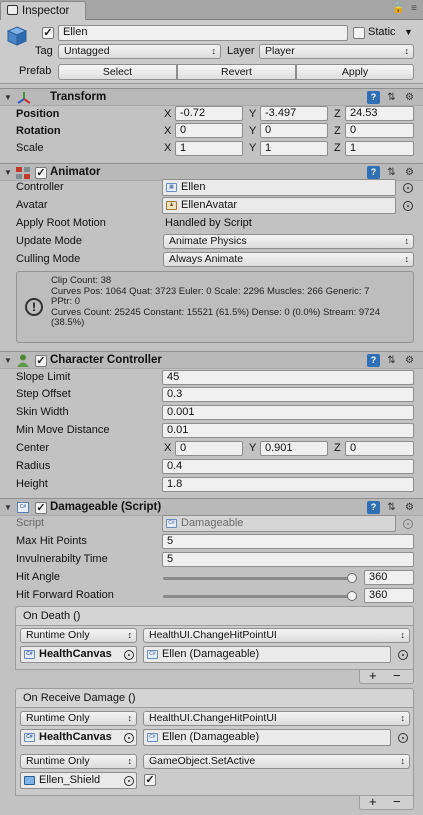 The width and height of the screenshot is (423, 815). Describe the element at coordinates (398, 9) in the screenshot. I see `lock-icon: 🔒` at that location.